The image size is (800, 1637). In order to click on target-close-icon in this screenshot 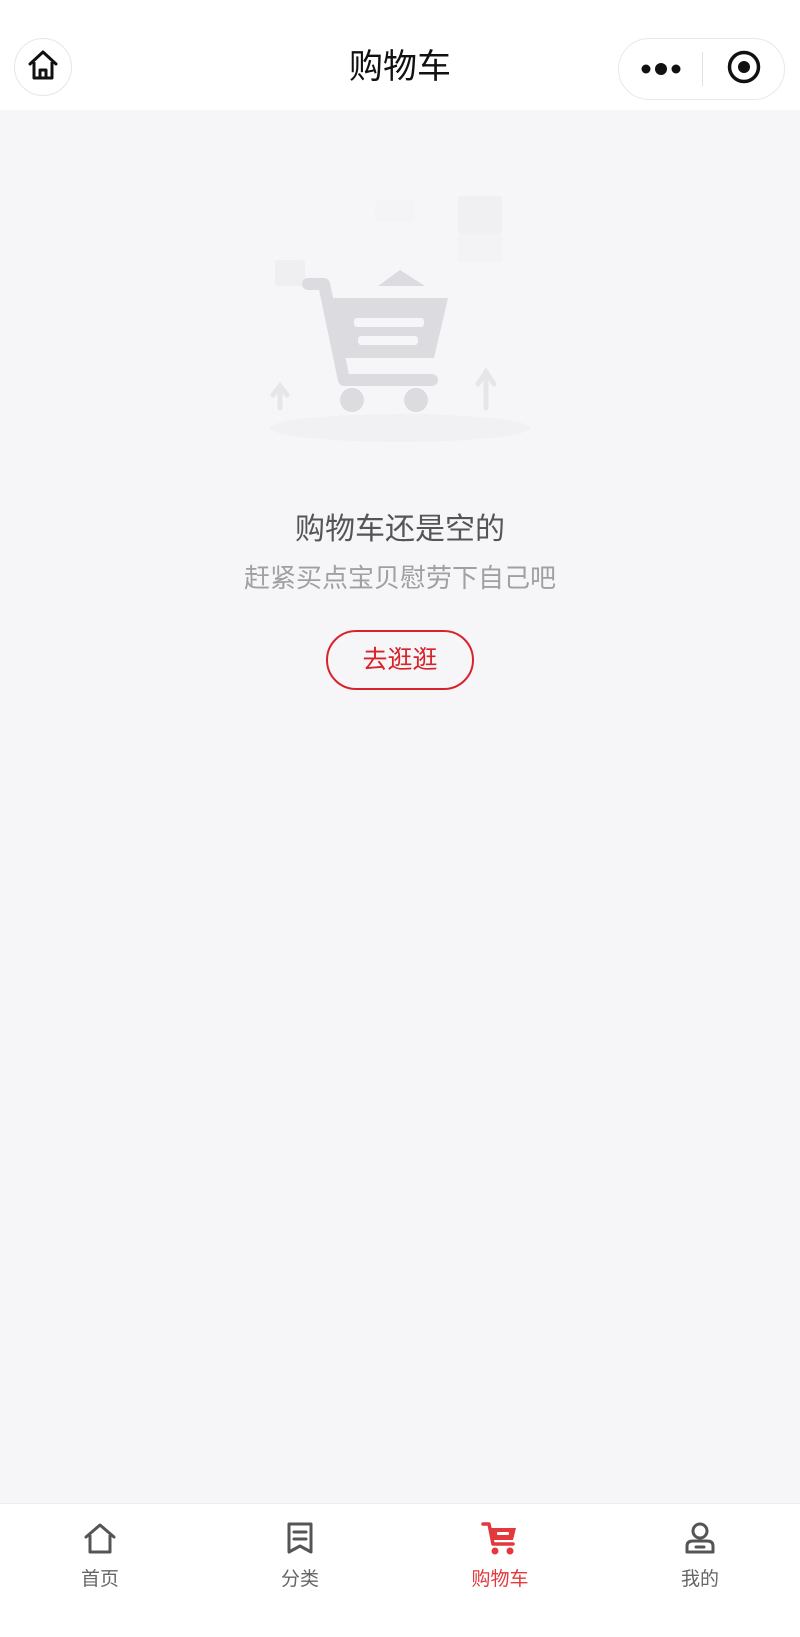, I will do `click(744, 69)`.